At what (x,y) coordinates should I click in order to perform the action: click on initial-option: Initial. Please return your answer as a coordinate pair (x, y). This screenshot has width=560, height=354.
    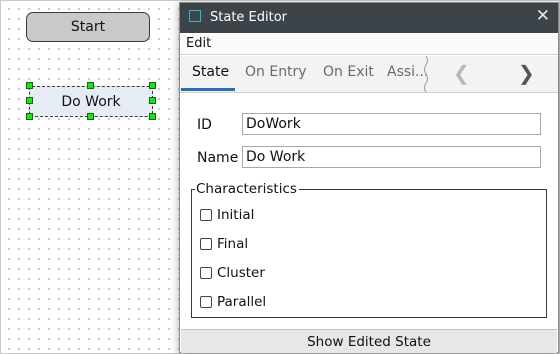
    Looking at the image, I should click on (227, 215).